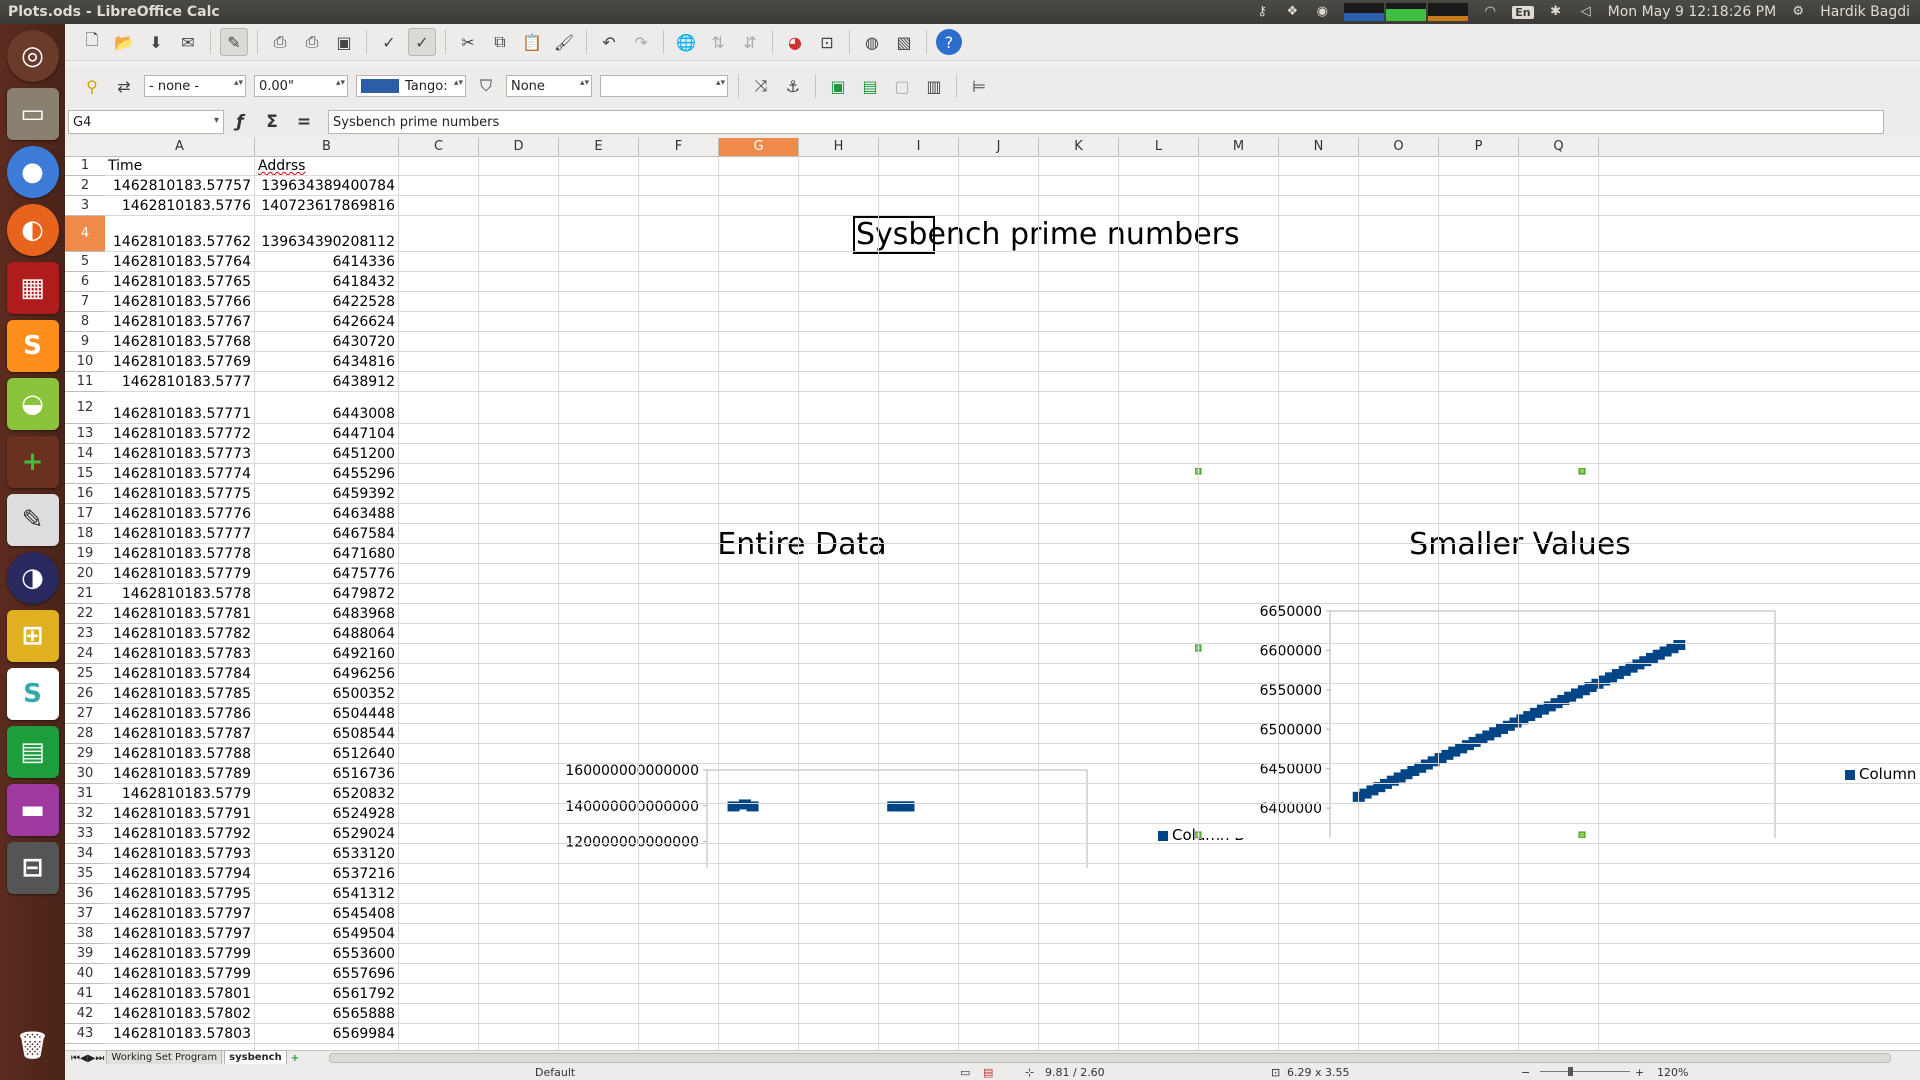  I want to click on cell-b8: 6426624, so click(325, 322).